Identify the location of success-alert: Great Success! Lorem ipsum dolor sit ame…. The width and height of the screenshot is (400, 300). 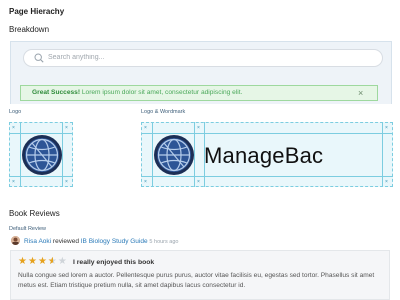
(199, 93).